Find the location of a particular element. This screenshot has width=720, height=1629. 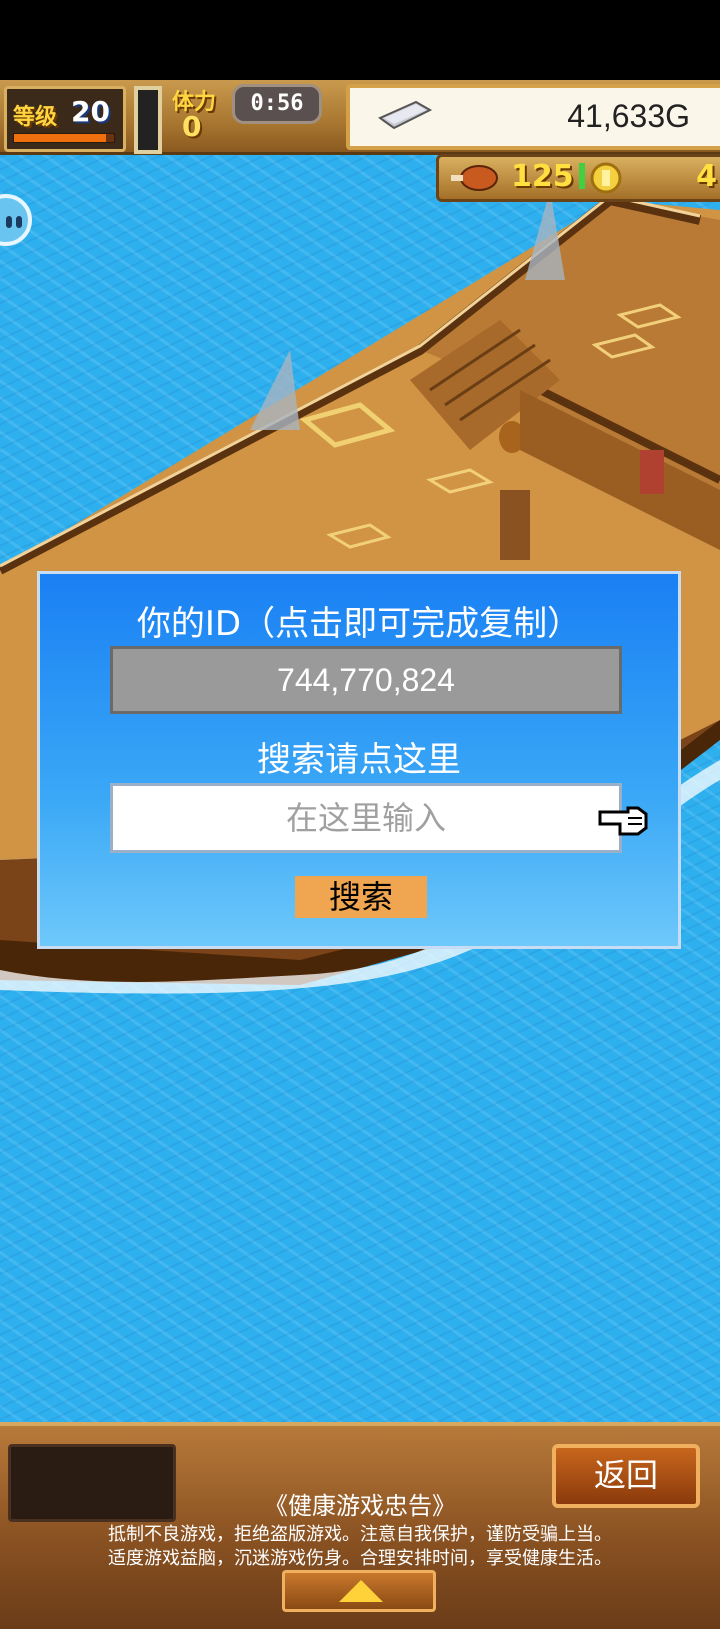

level-value: 20 is located at coordinates (90, 111).